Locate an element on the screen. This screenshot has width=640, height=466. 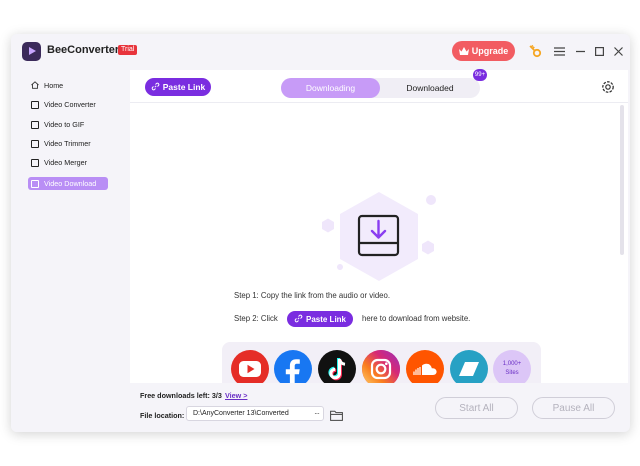
step-2-suffix: here to download from website. is located at coordinates (416, 318).